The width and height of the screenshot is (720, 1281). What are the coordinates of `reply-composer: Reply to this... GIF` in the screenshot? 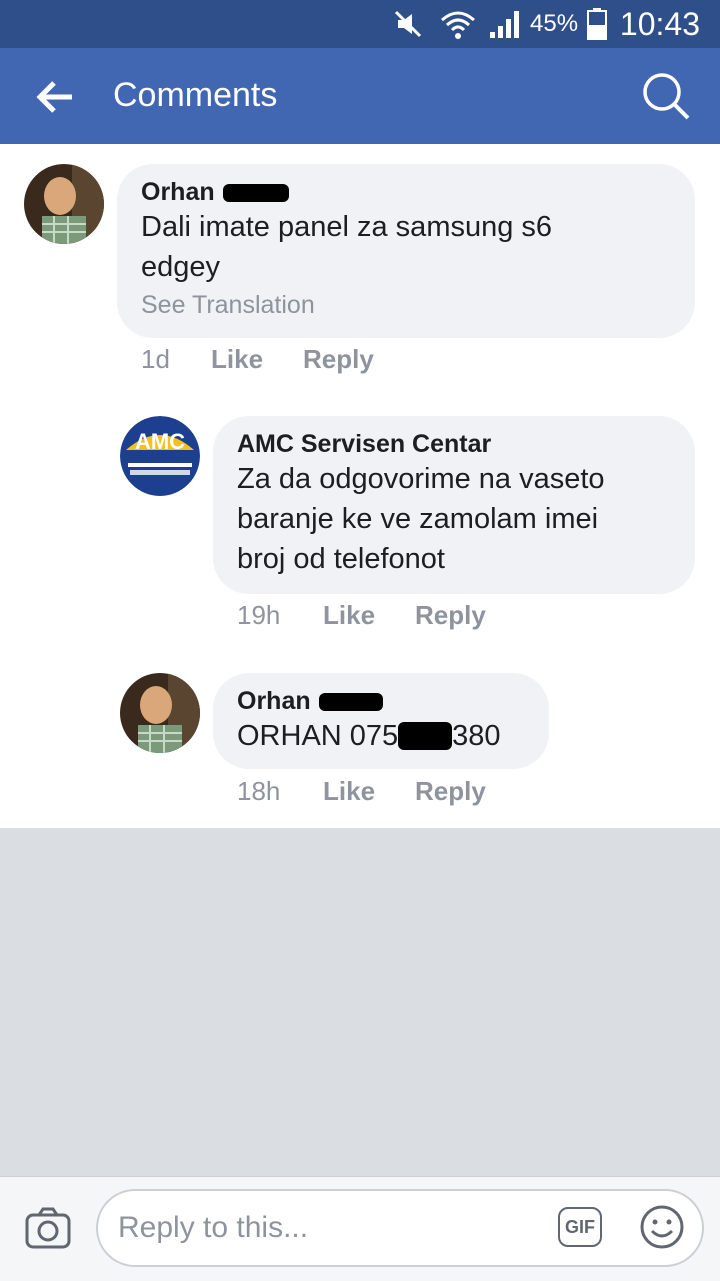 It's located at (360, 1228).